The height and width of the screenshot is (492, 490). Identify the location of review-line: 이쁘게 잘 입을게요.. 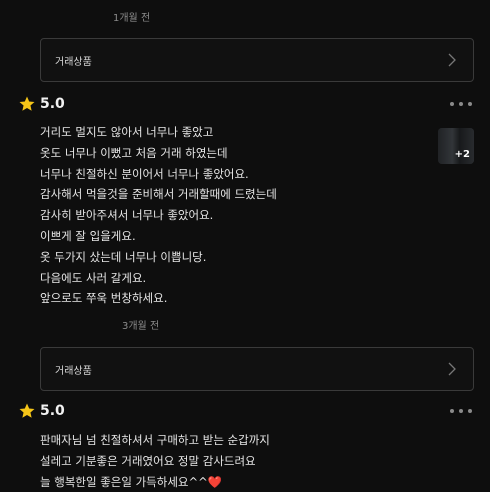
(88, 235).